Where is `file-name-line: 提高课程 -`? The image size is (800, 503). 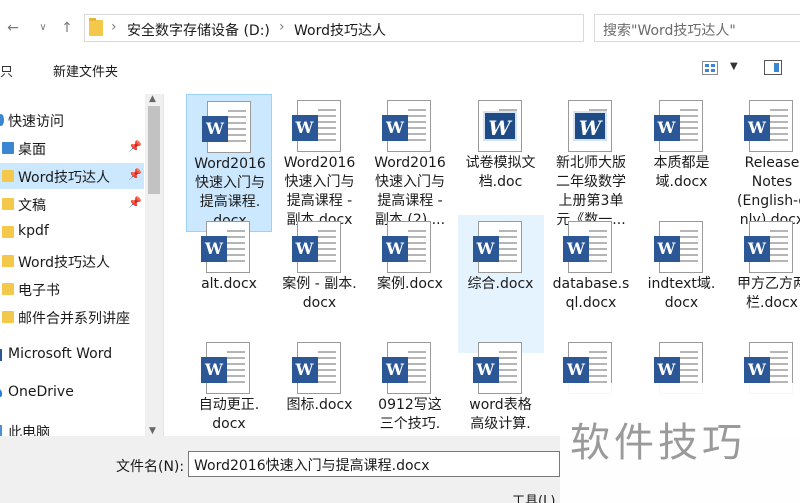
file-name-line: 提高课程 - is located at coordinates (319, 201).